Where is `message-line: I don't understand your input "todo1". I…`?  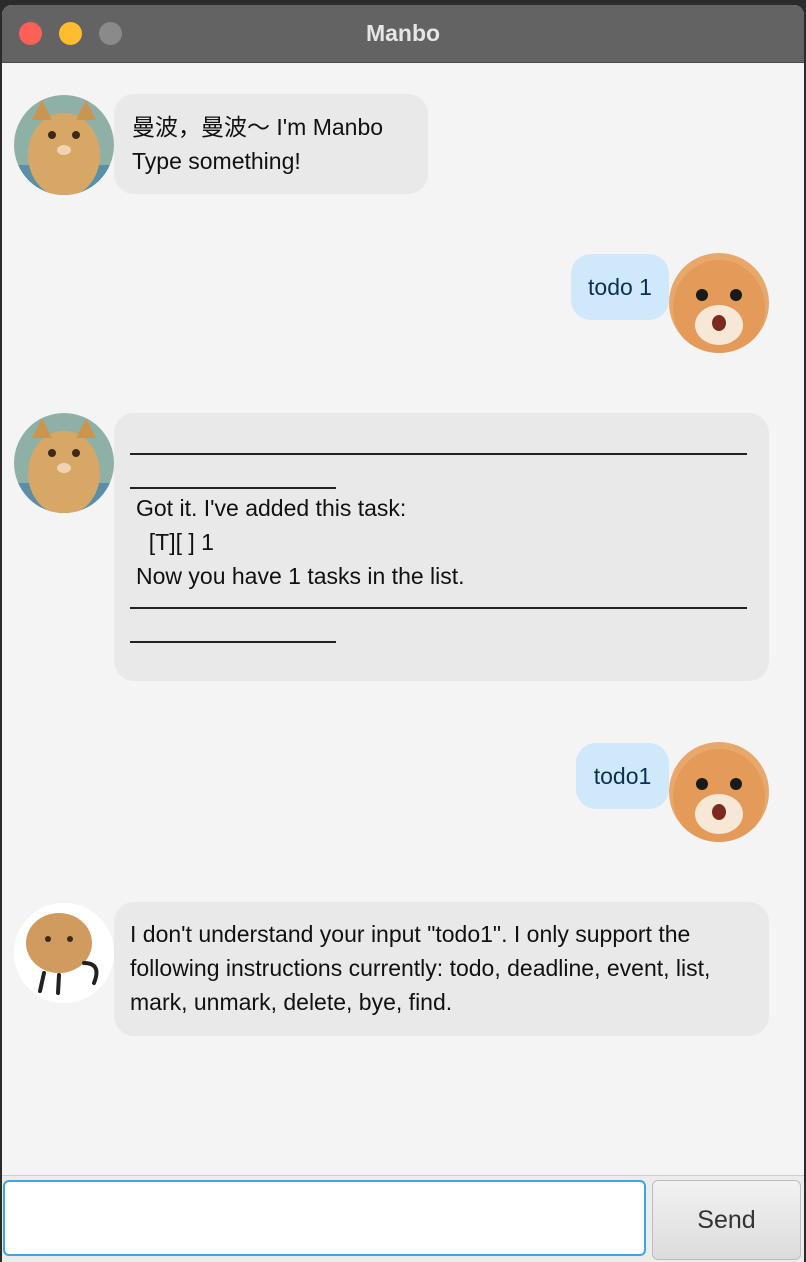 message-line: I don't understand your input "todo1". I… is located at coordinates (410, 934).